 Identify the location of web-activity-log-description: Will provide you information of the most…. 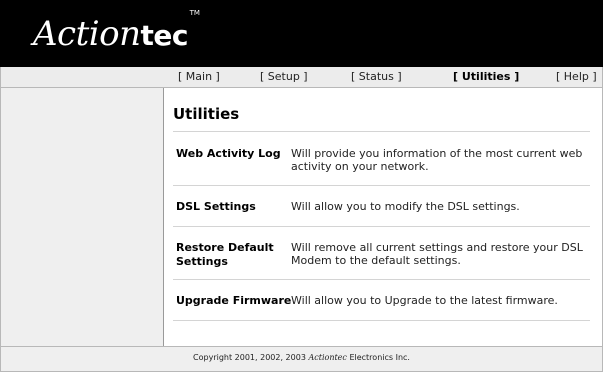
(437, 160).